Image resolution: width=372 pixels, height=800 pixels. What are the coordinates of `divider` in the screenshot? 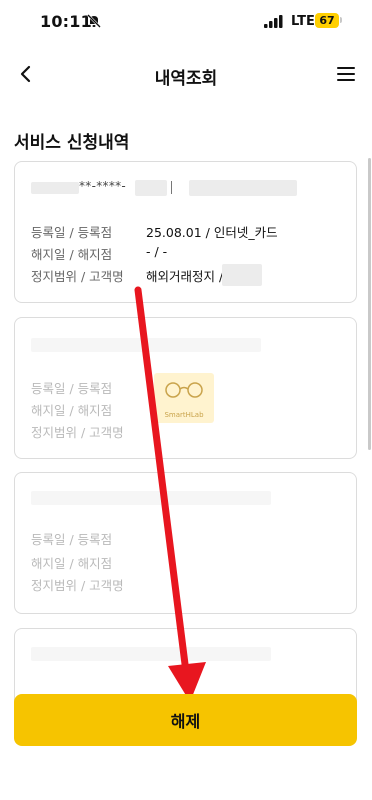 It's located at (171, 187).